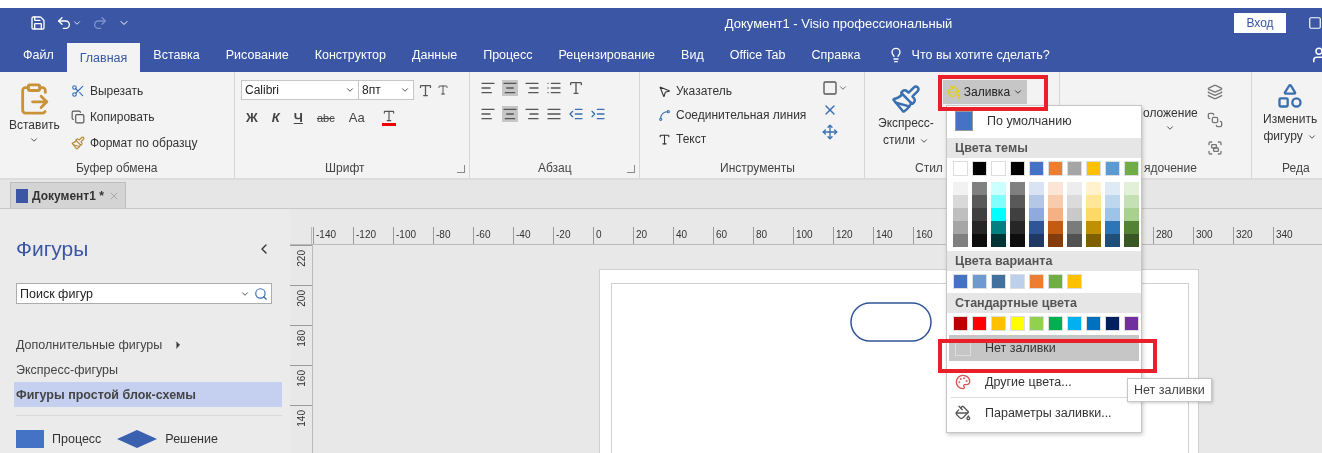  What do you see at coordinates (1293, 235) in the screenshot?
I see `ruler-label: 340` at bounding box center [1293, 235].